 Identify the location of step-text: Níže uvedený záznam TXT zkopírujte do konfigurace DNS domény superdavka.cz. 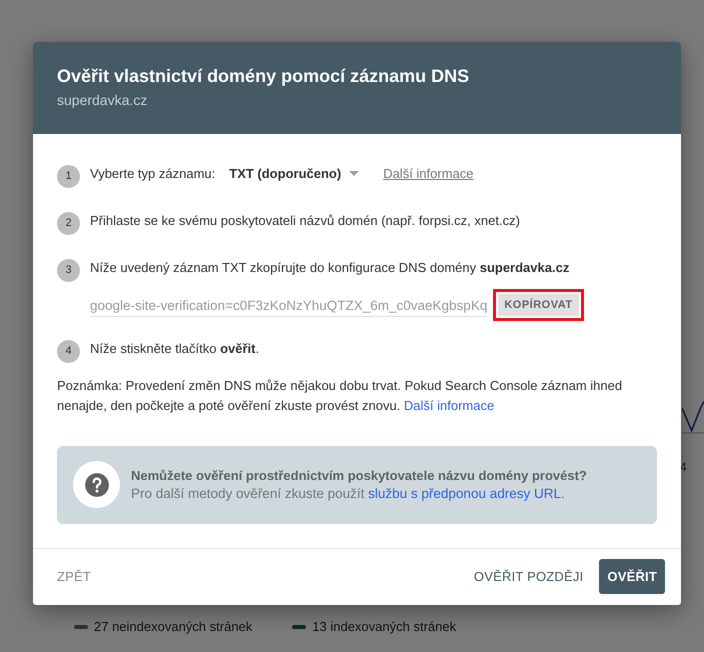
(330, 267).